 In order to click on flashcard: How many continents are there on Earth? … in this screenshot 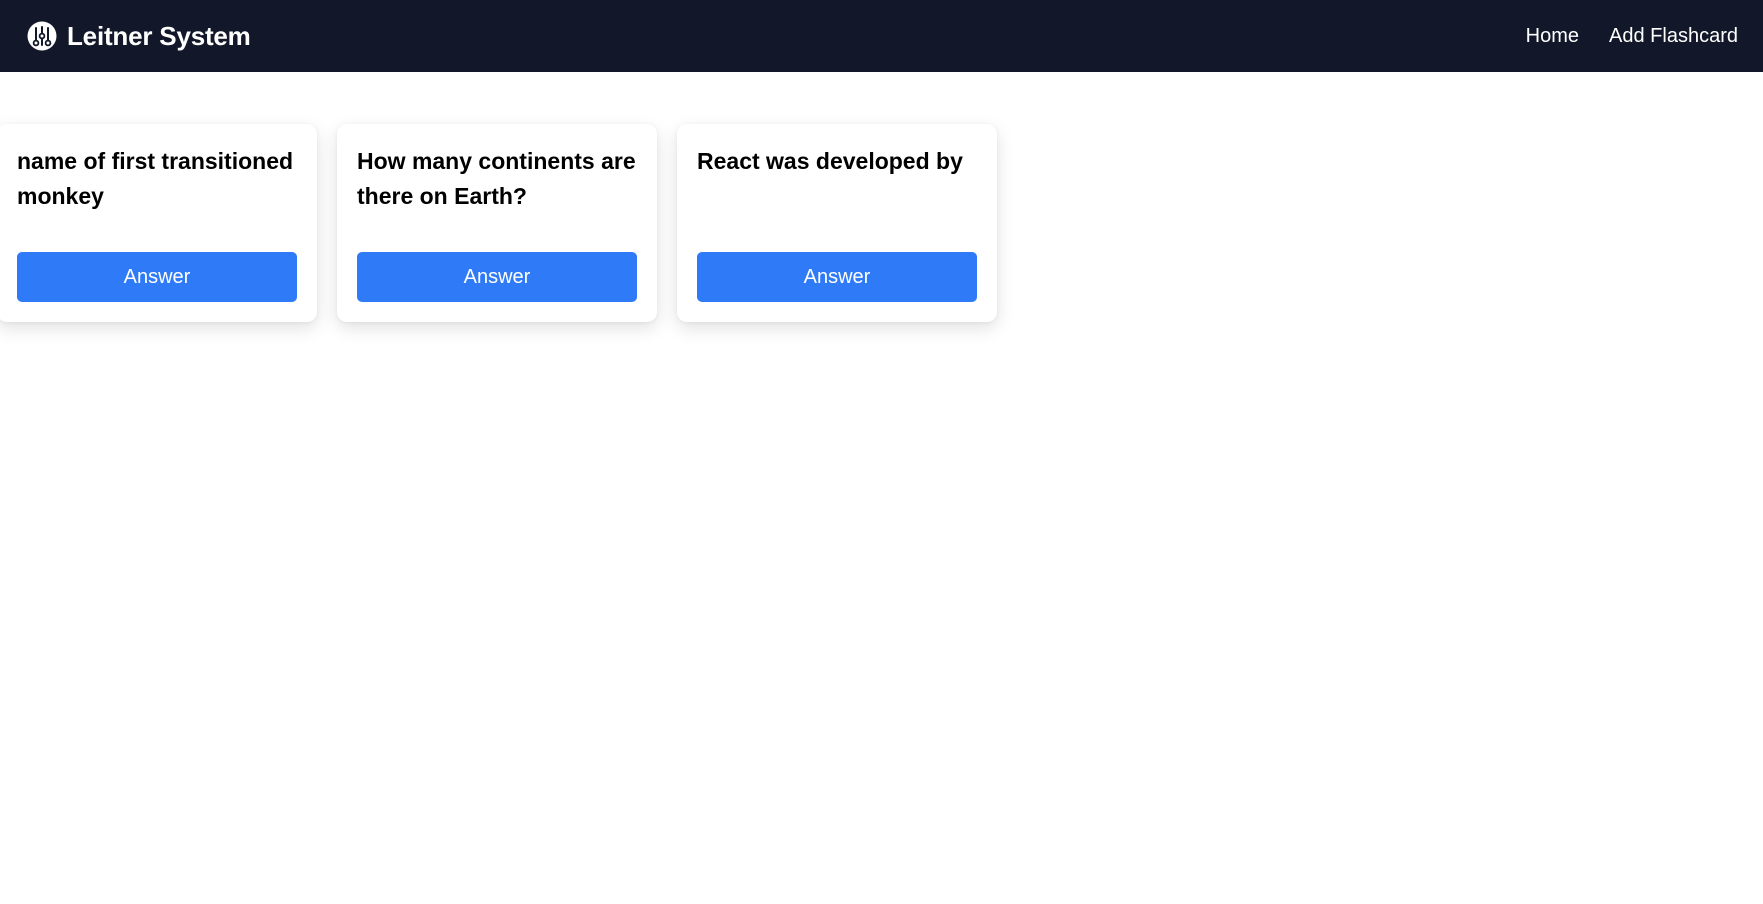, I will do `click(497, 223)`.